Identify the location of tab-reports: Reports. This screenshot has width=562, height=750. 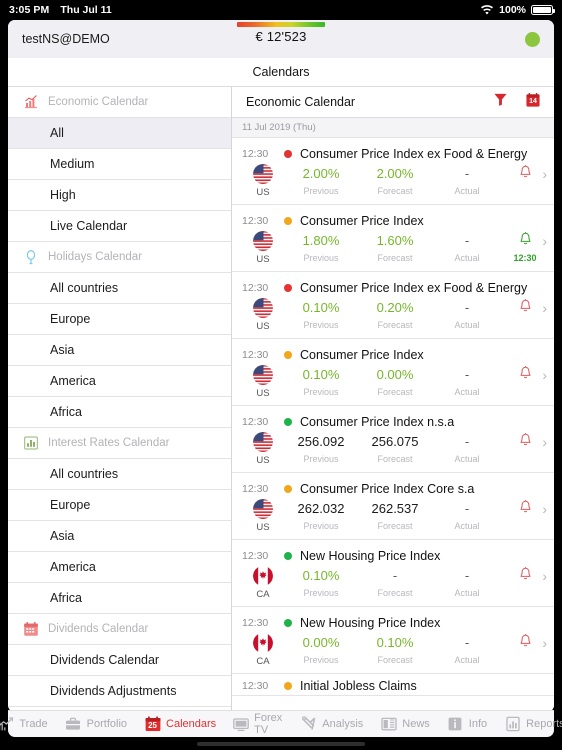
(533, 724).